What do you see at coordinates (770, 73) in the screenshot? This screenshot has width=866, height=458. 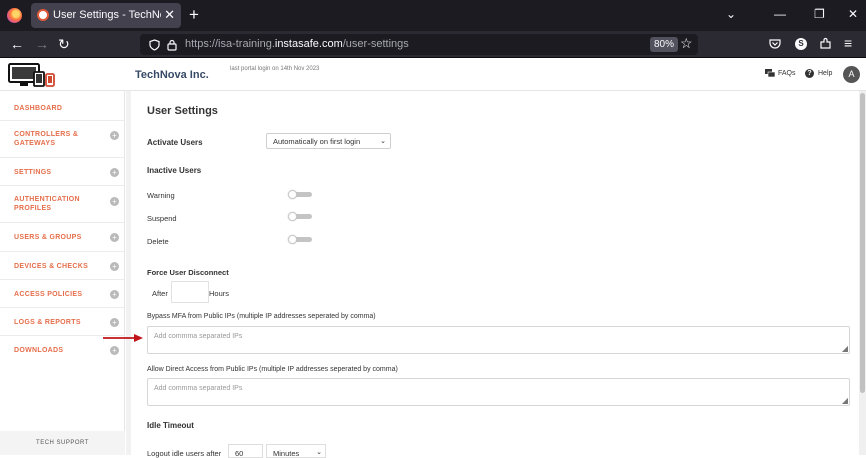 I see `faq-chat-icon` at bounding box center [770, 73].